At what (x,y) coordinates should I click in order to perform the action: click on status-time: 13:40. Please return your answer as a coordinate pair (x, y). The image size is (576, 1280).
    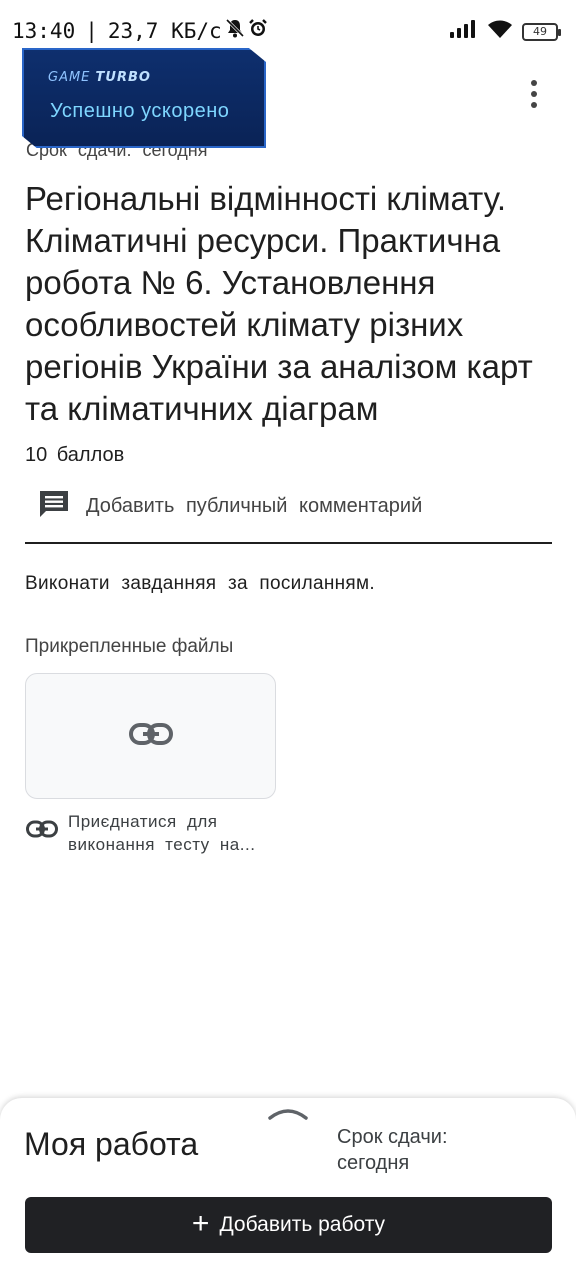
    Looking at the image, I should click on (44, 30).